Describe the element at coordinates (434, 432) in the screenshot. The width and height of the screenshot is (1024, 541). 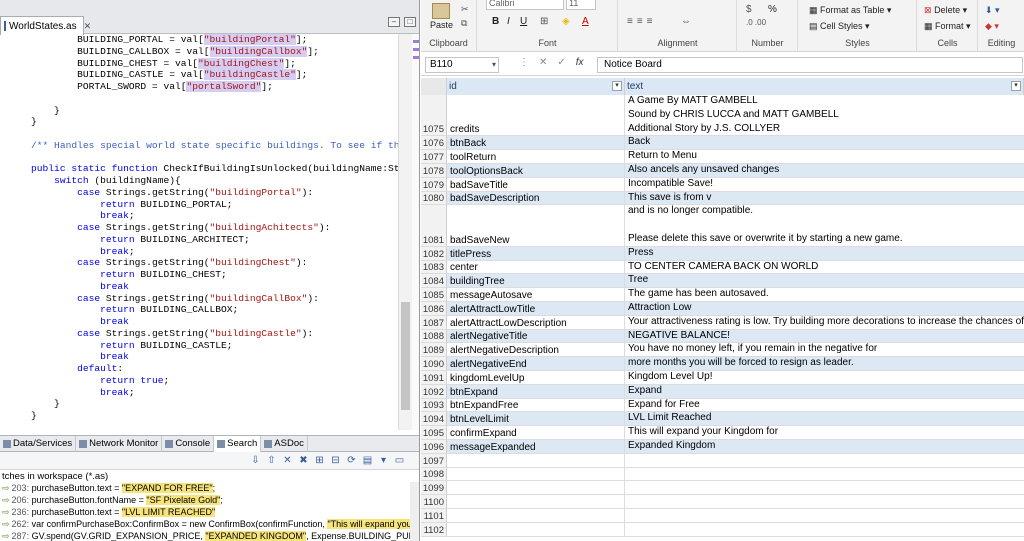
I see `row-header: 1095` at that location.